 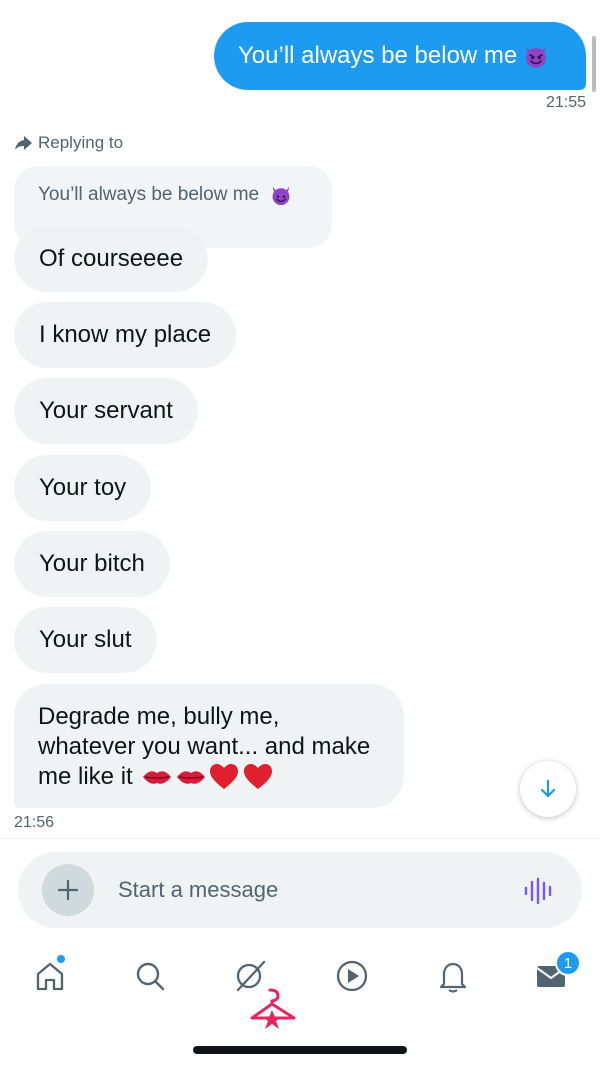 What do you see at coordinates (34, 822) in the screenshot?
I see `message-timestamp: 21:56` at bounding box center [34, 822].